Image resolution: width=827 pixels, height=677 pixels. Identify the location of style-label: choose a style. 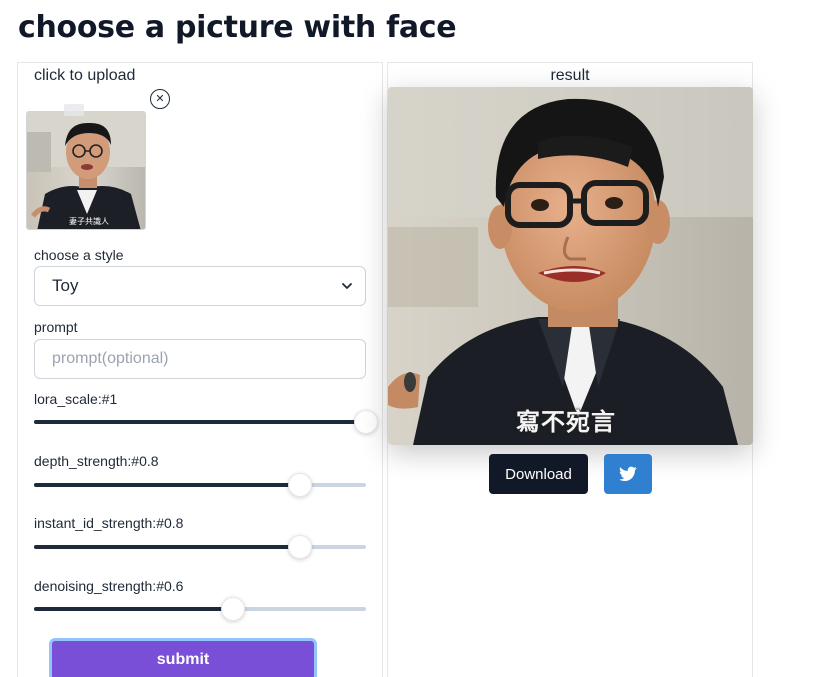
(79, 255).